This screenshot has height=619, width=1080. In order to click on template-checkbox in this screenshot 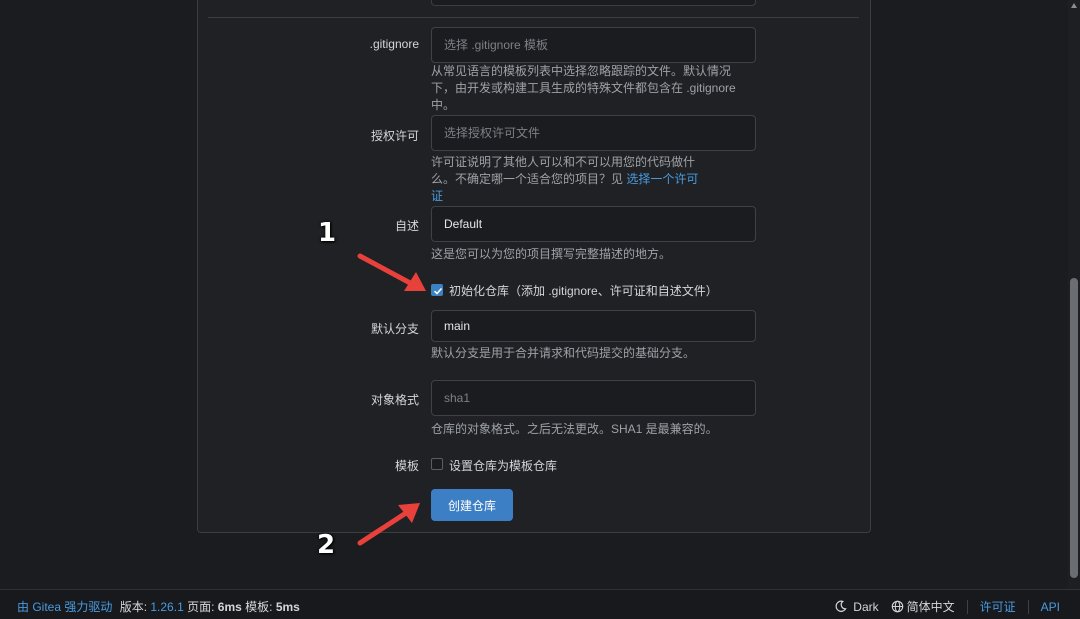, I will do `click(437, 464)`.